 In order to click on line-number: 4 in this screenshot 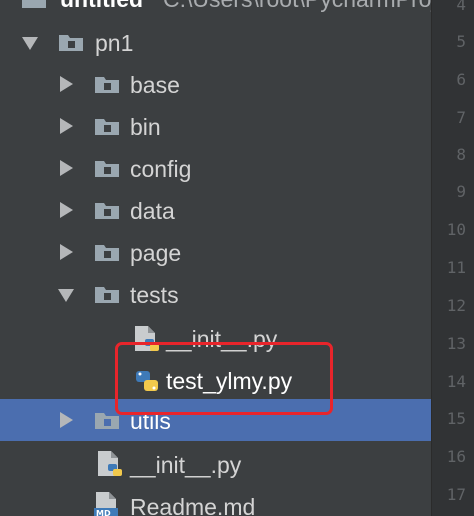, I will do `click(461, 7)`.